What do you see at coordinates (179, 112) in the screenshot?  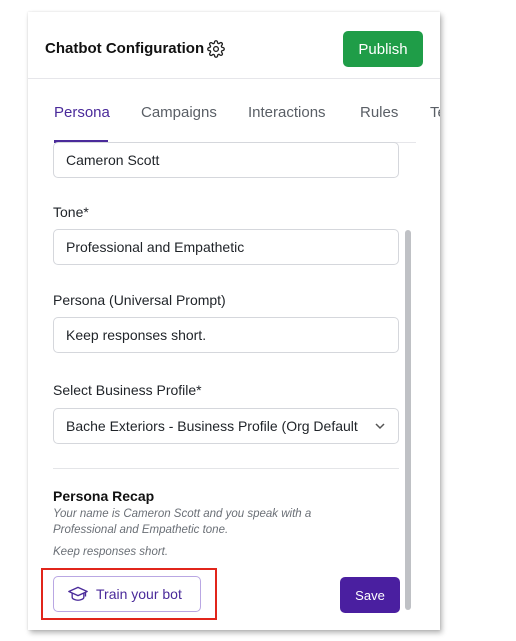 I see `tab-campaigns: Campaigns` at bounding box center [179, 112].